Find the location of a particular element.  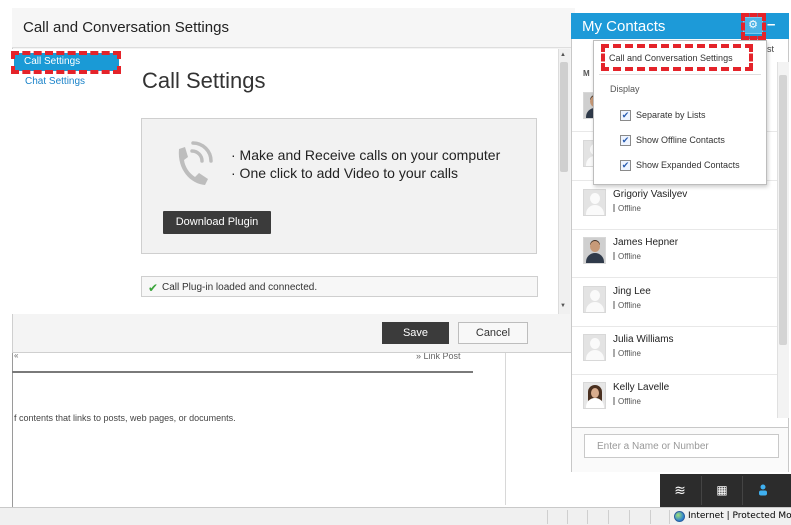

checkmark-icon: ✔ is located at coordinates (153, 288).